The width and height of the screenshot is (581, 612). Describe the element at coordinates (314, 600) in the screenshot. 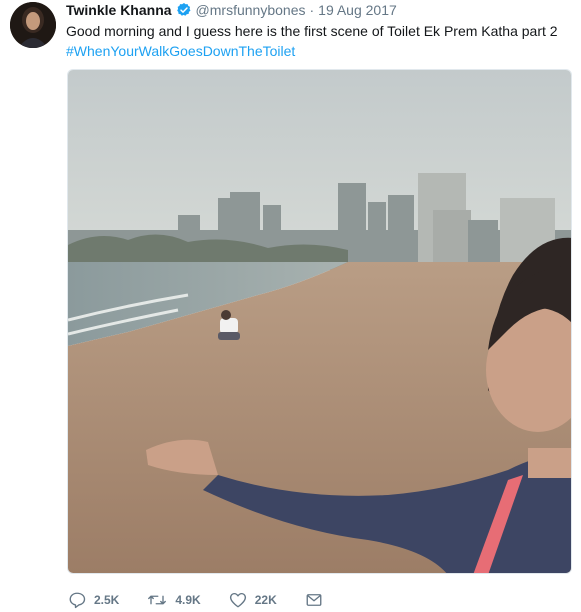

I see `envelope-icon` at that location.